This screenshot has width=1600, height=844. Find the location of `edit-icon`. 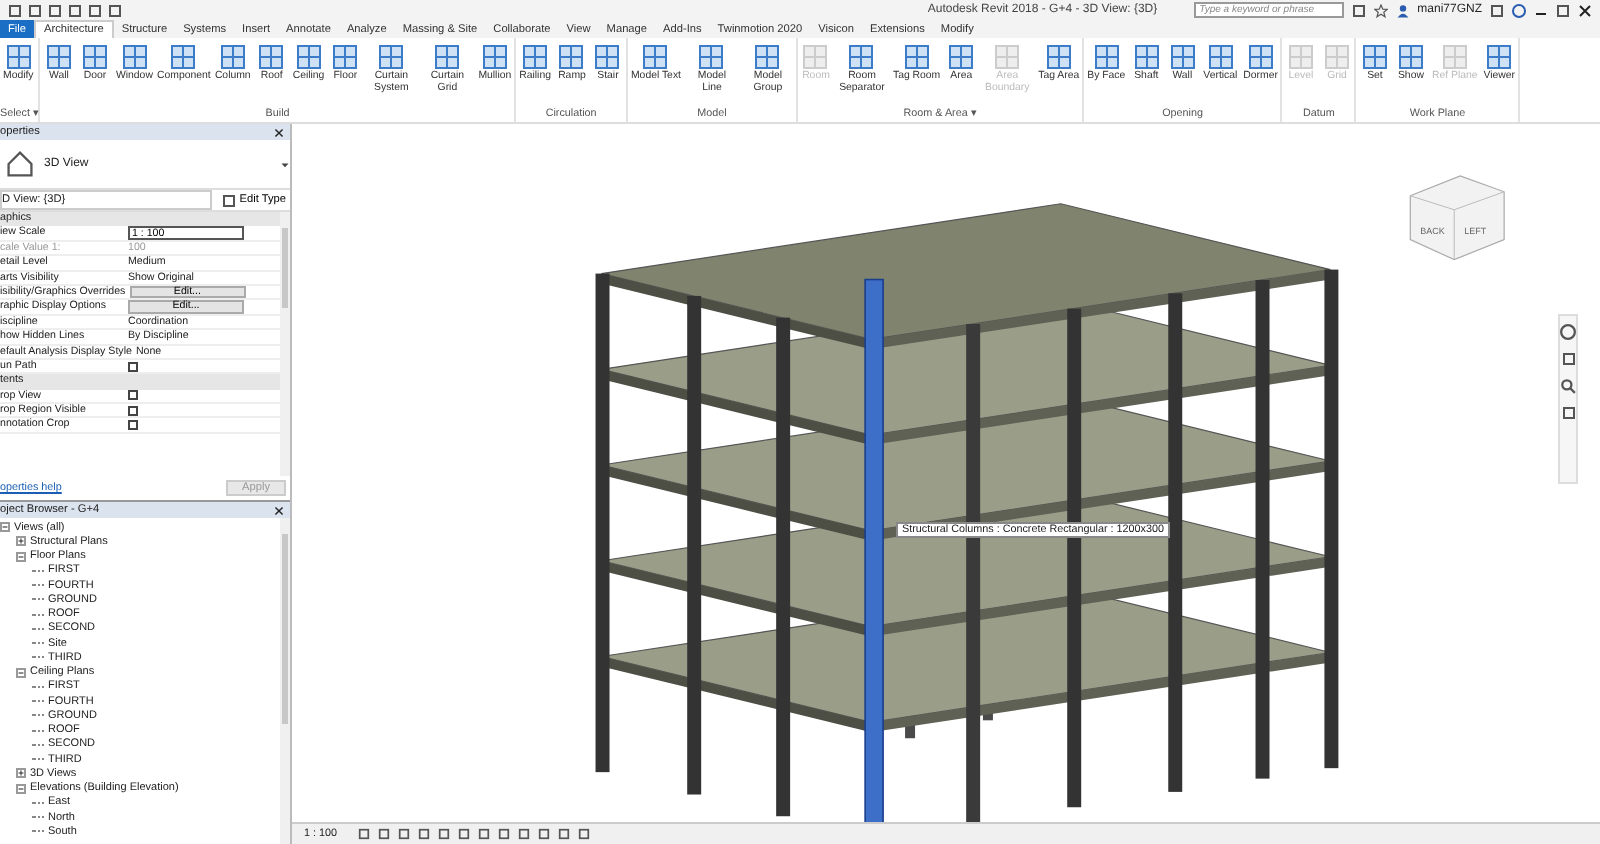

edit-icon is located at coordinates (228, 200).